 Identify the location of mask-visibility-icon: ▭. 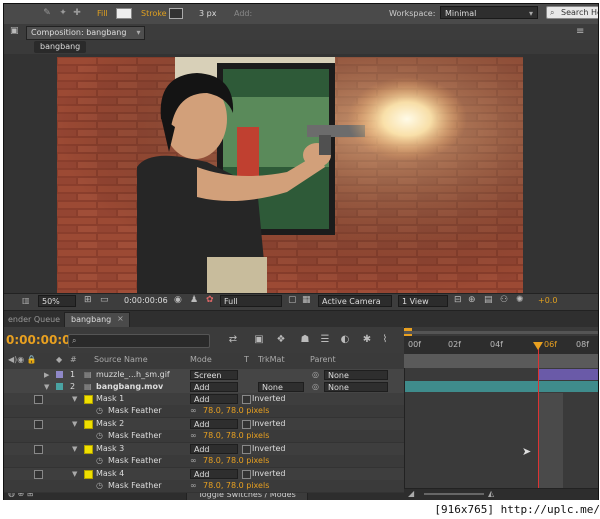
(104, 300).